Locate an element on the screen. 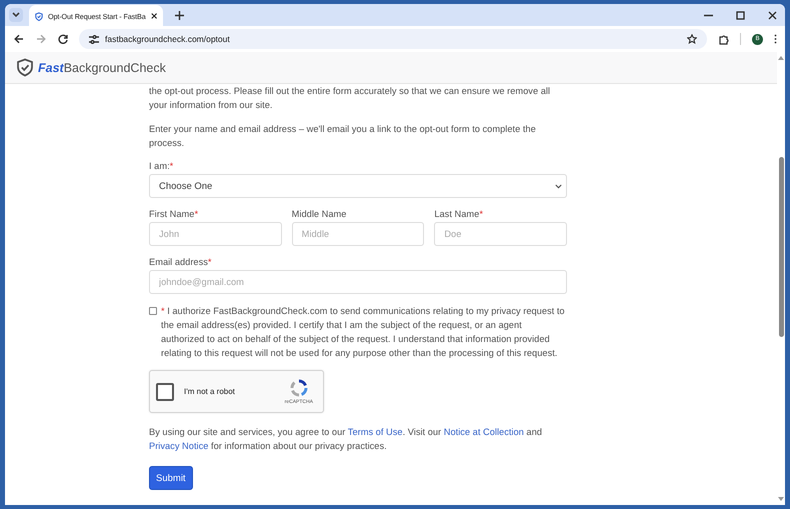  field-label: First Name is located at coordinates (171, 214).